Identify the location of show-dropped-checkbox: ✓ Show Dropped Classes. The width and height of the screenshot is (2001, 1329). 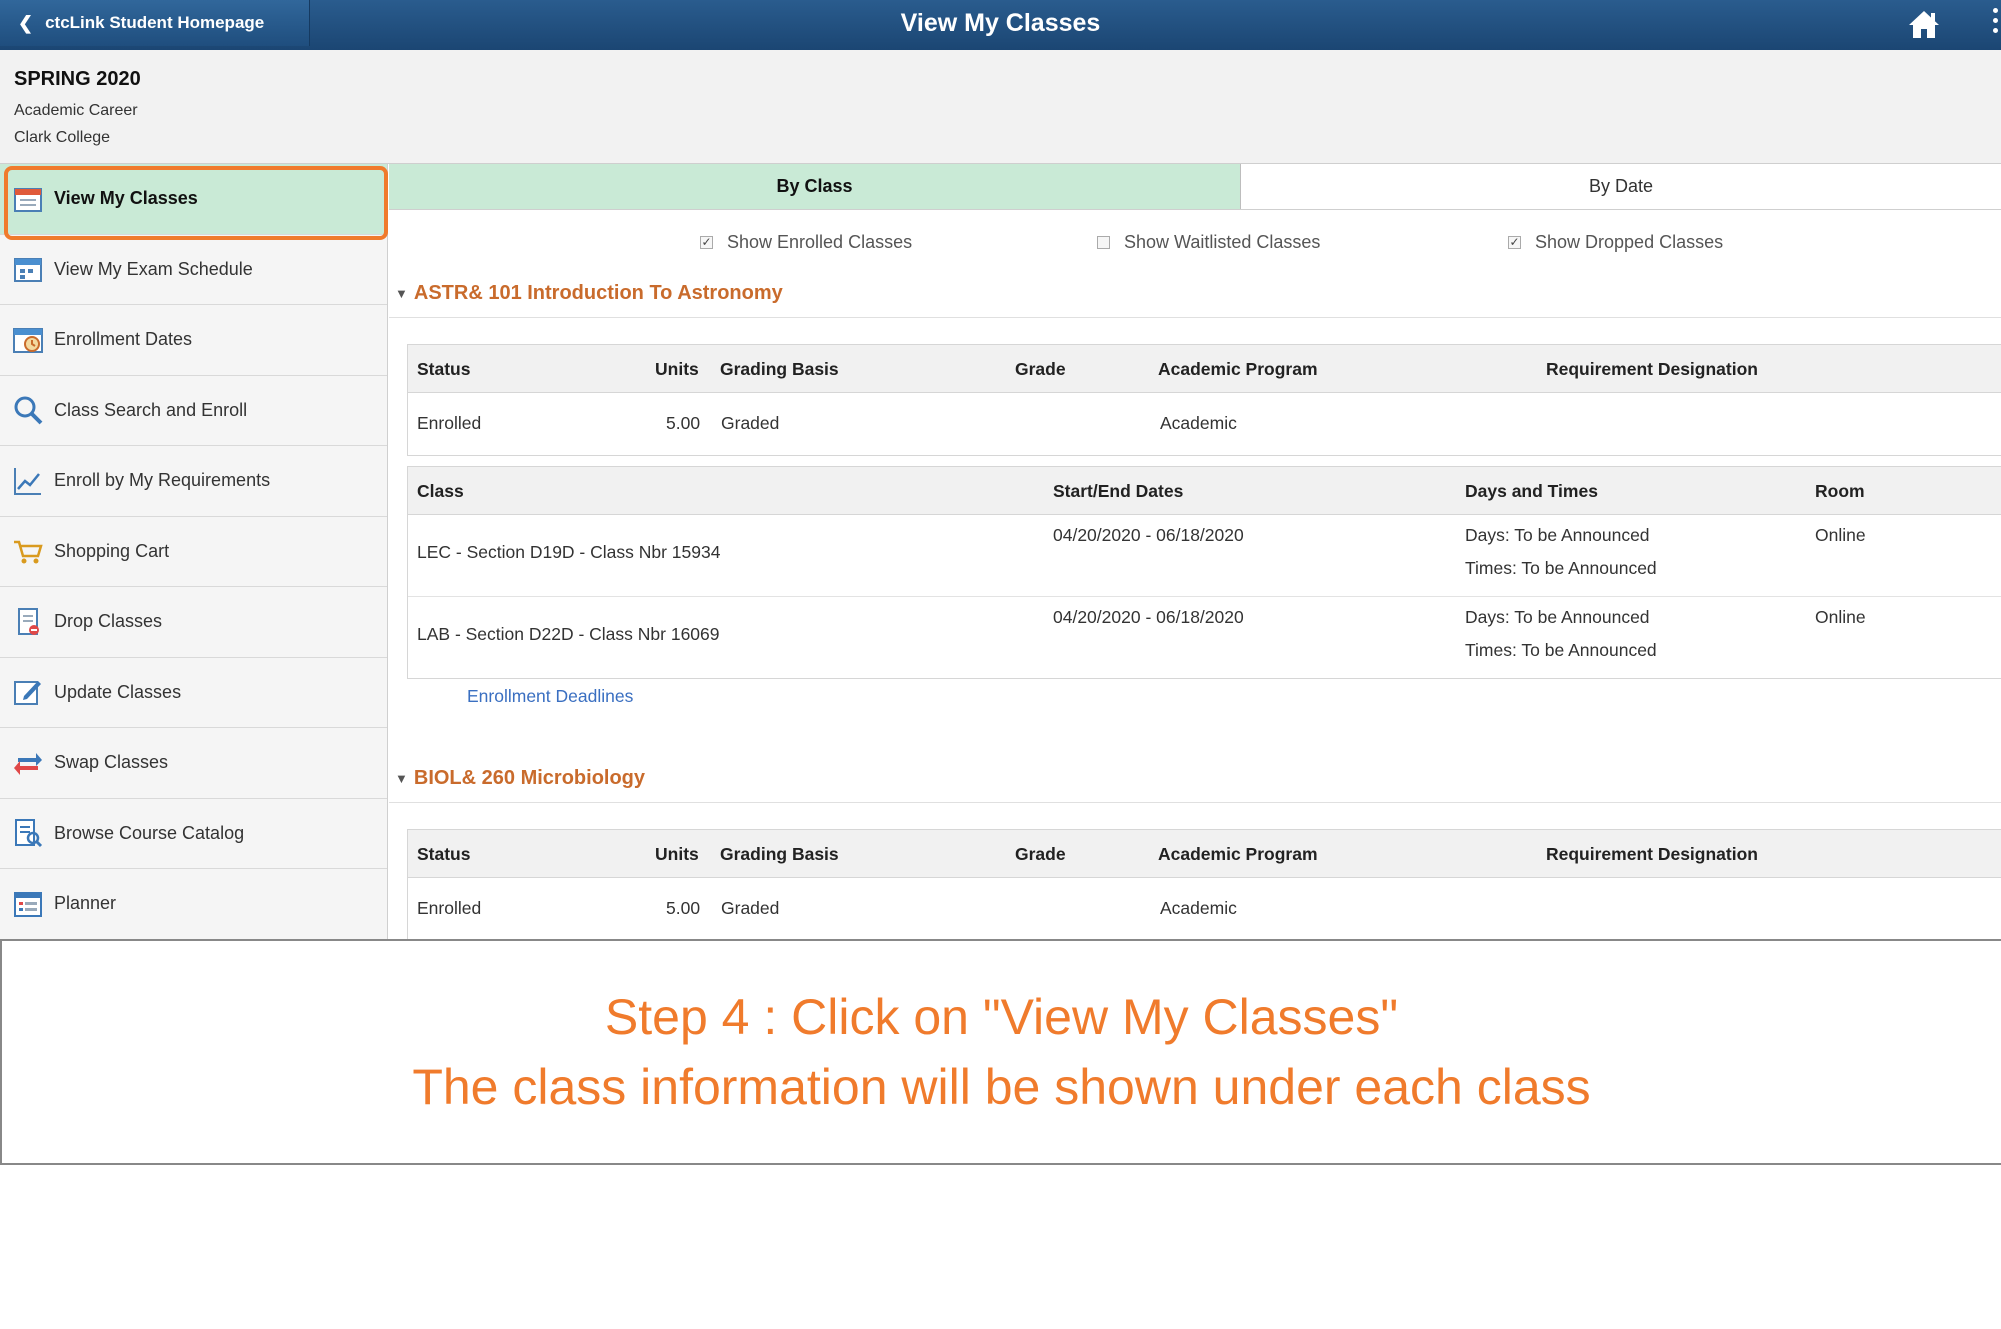
(1615, 242).